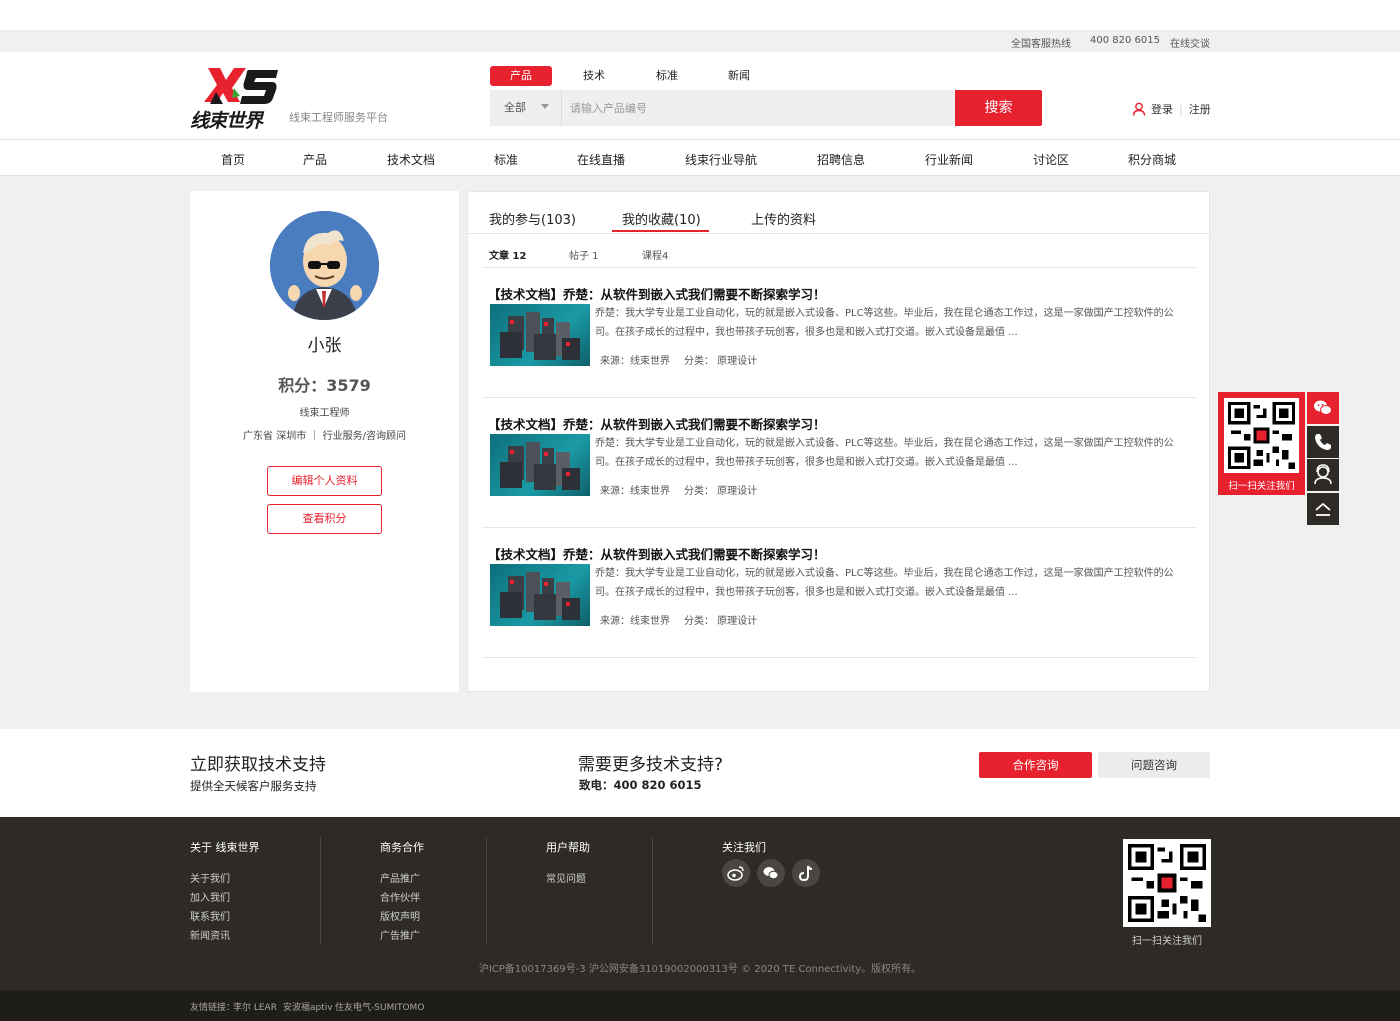  Describe the element at coordinates (324, 436) in the screenshot. I see `profile-location: 广东省 深圳市 ｜ 行业服务/咨询顾问` at that location.